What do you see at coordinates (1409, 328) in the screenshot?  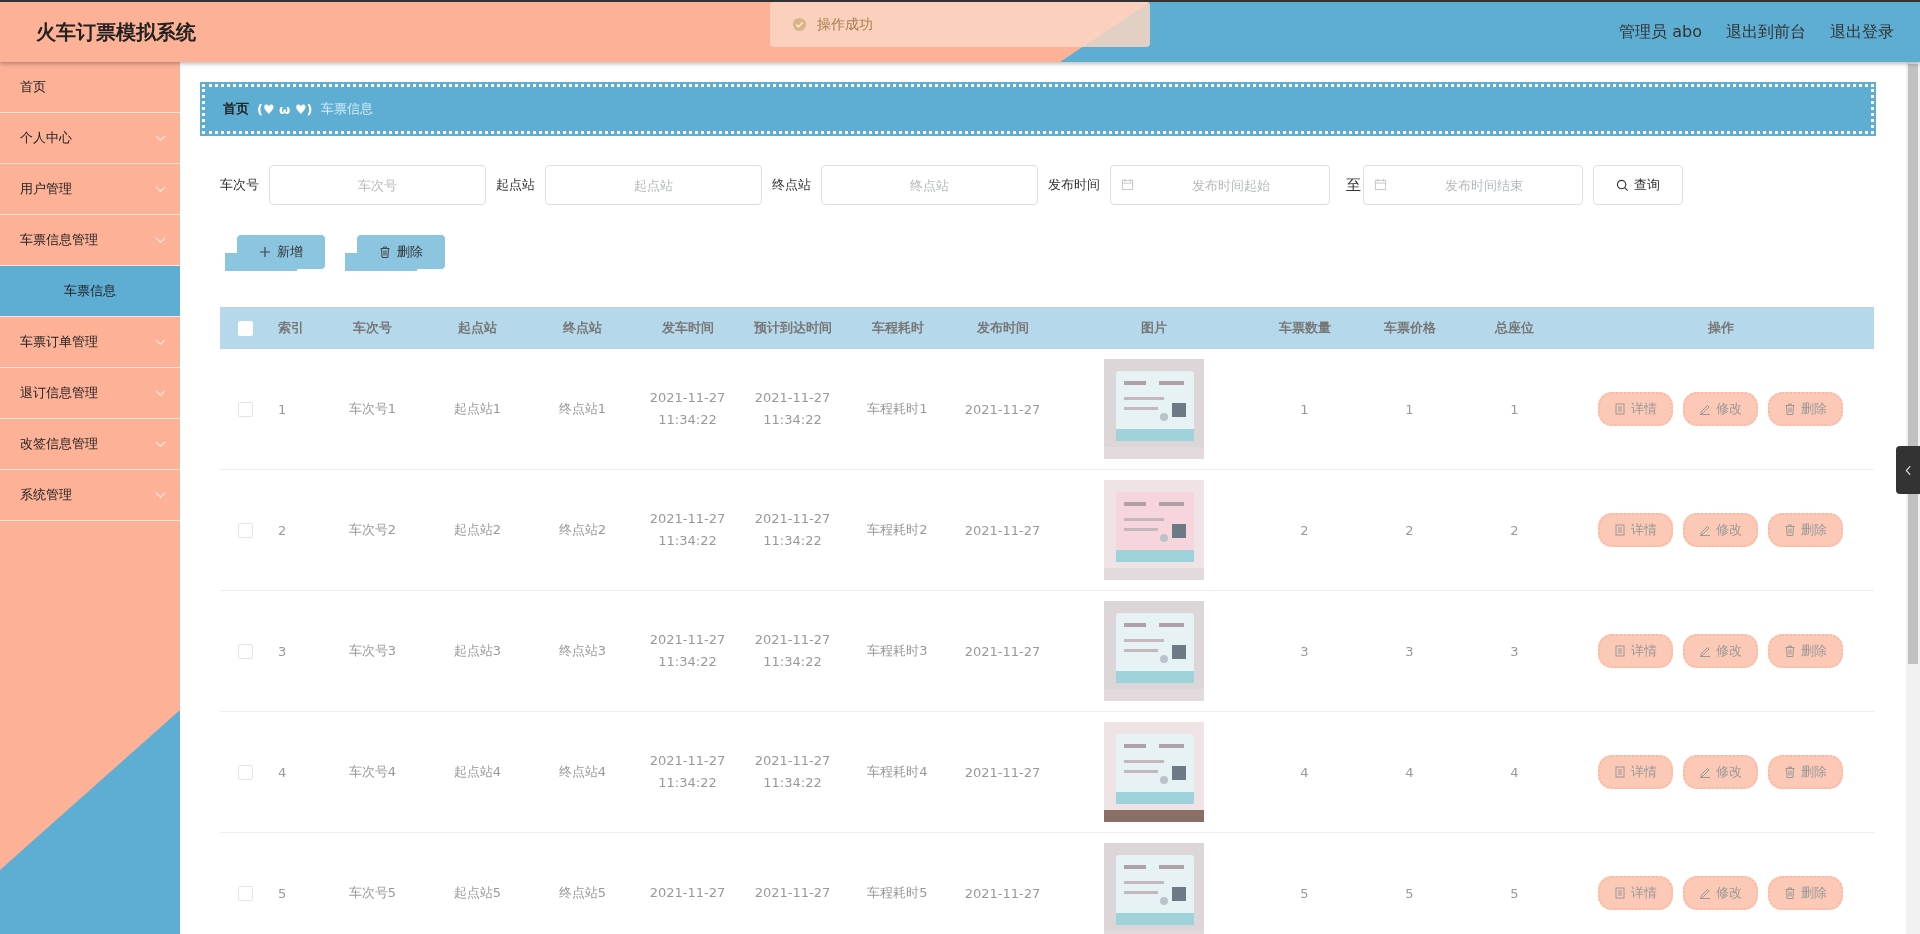 I see `column-header: 车票价格` at bounding box center [1409, 328].